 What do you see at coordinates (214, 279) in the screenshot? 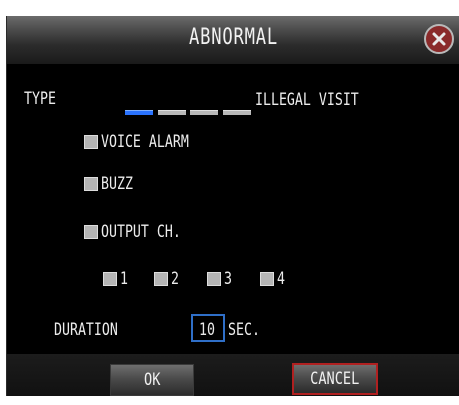
I see `channel-3-checkbox` at bounding box center [214, 279].